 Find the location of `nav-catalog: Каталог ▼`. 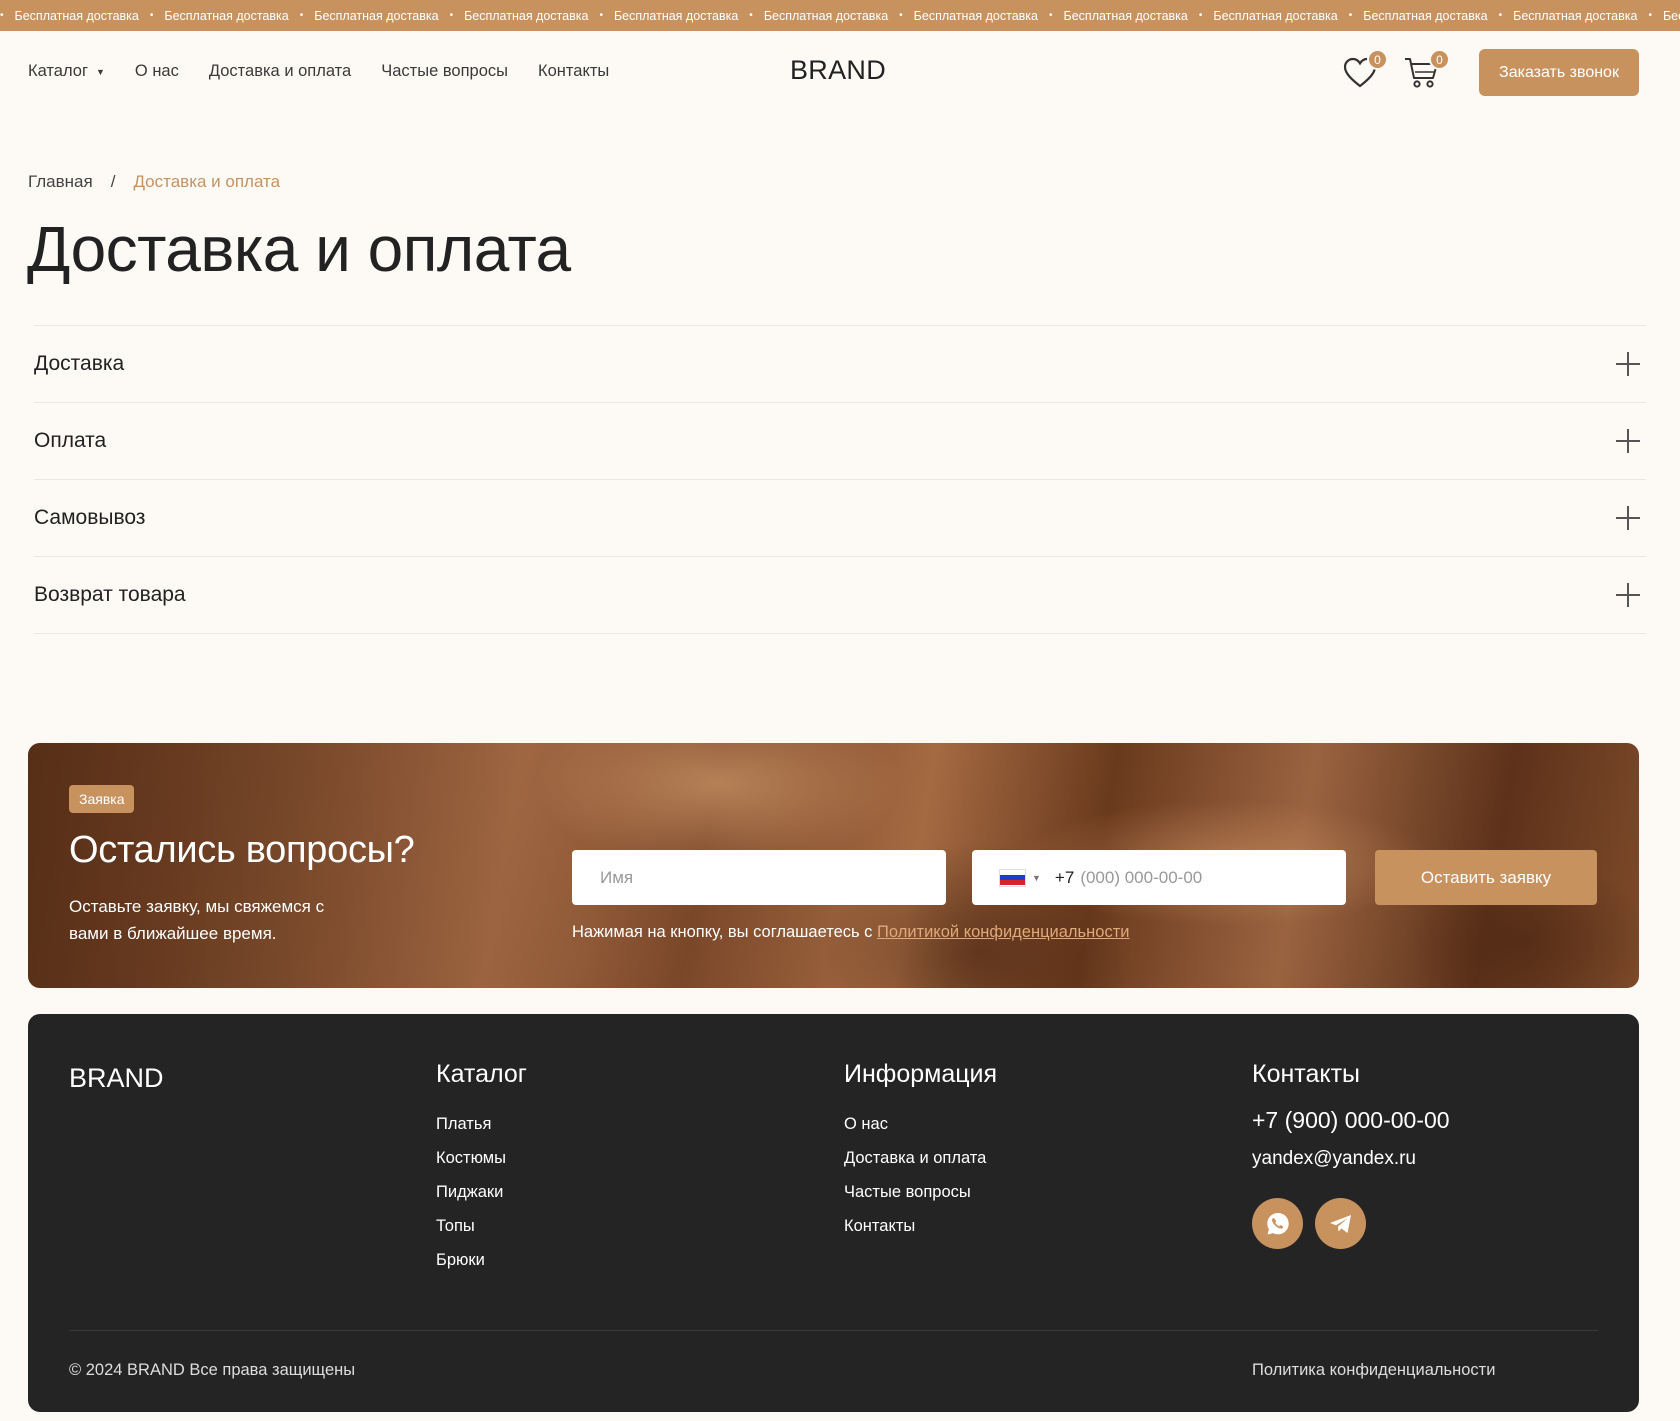

nav-catalog: Каталог ▼ is located at coordinates (66, 71).